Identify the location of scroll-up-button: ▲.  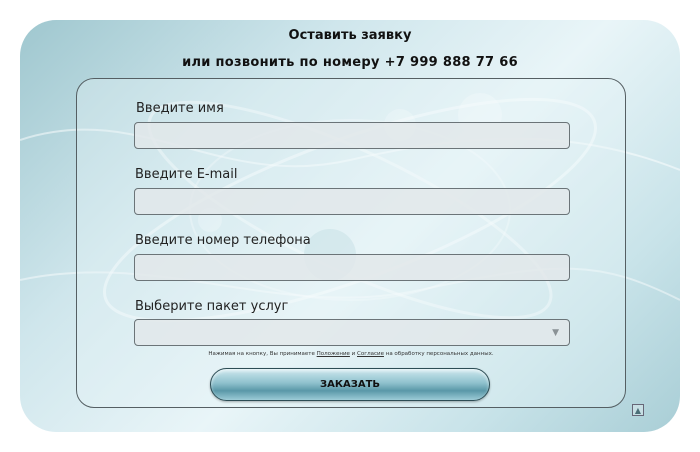
(638, 410).